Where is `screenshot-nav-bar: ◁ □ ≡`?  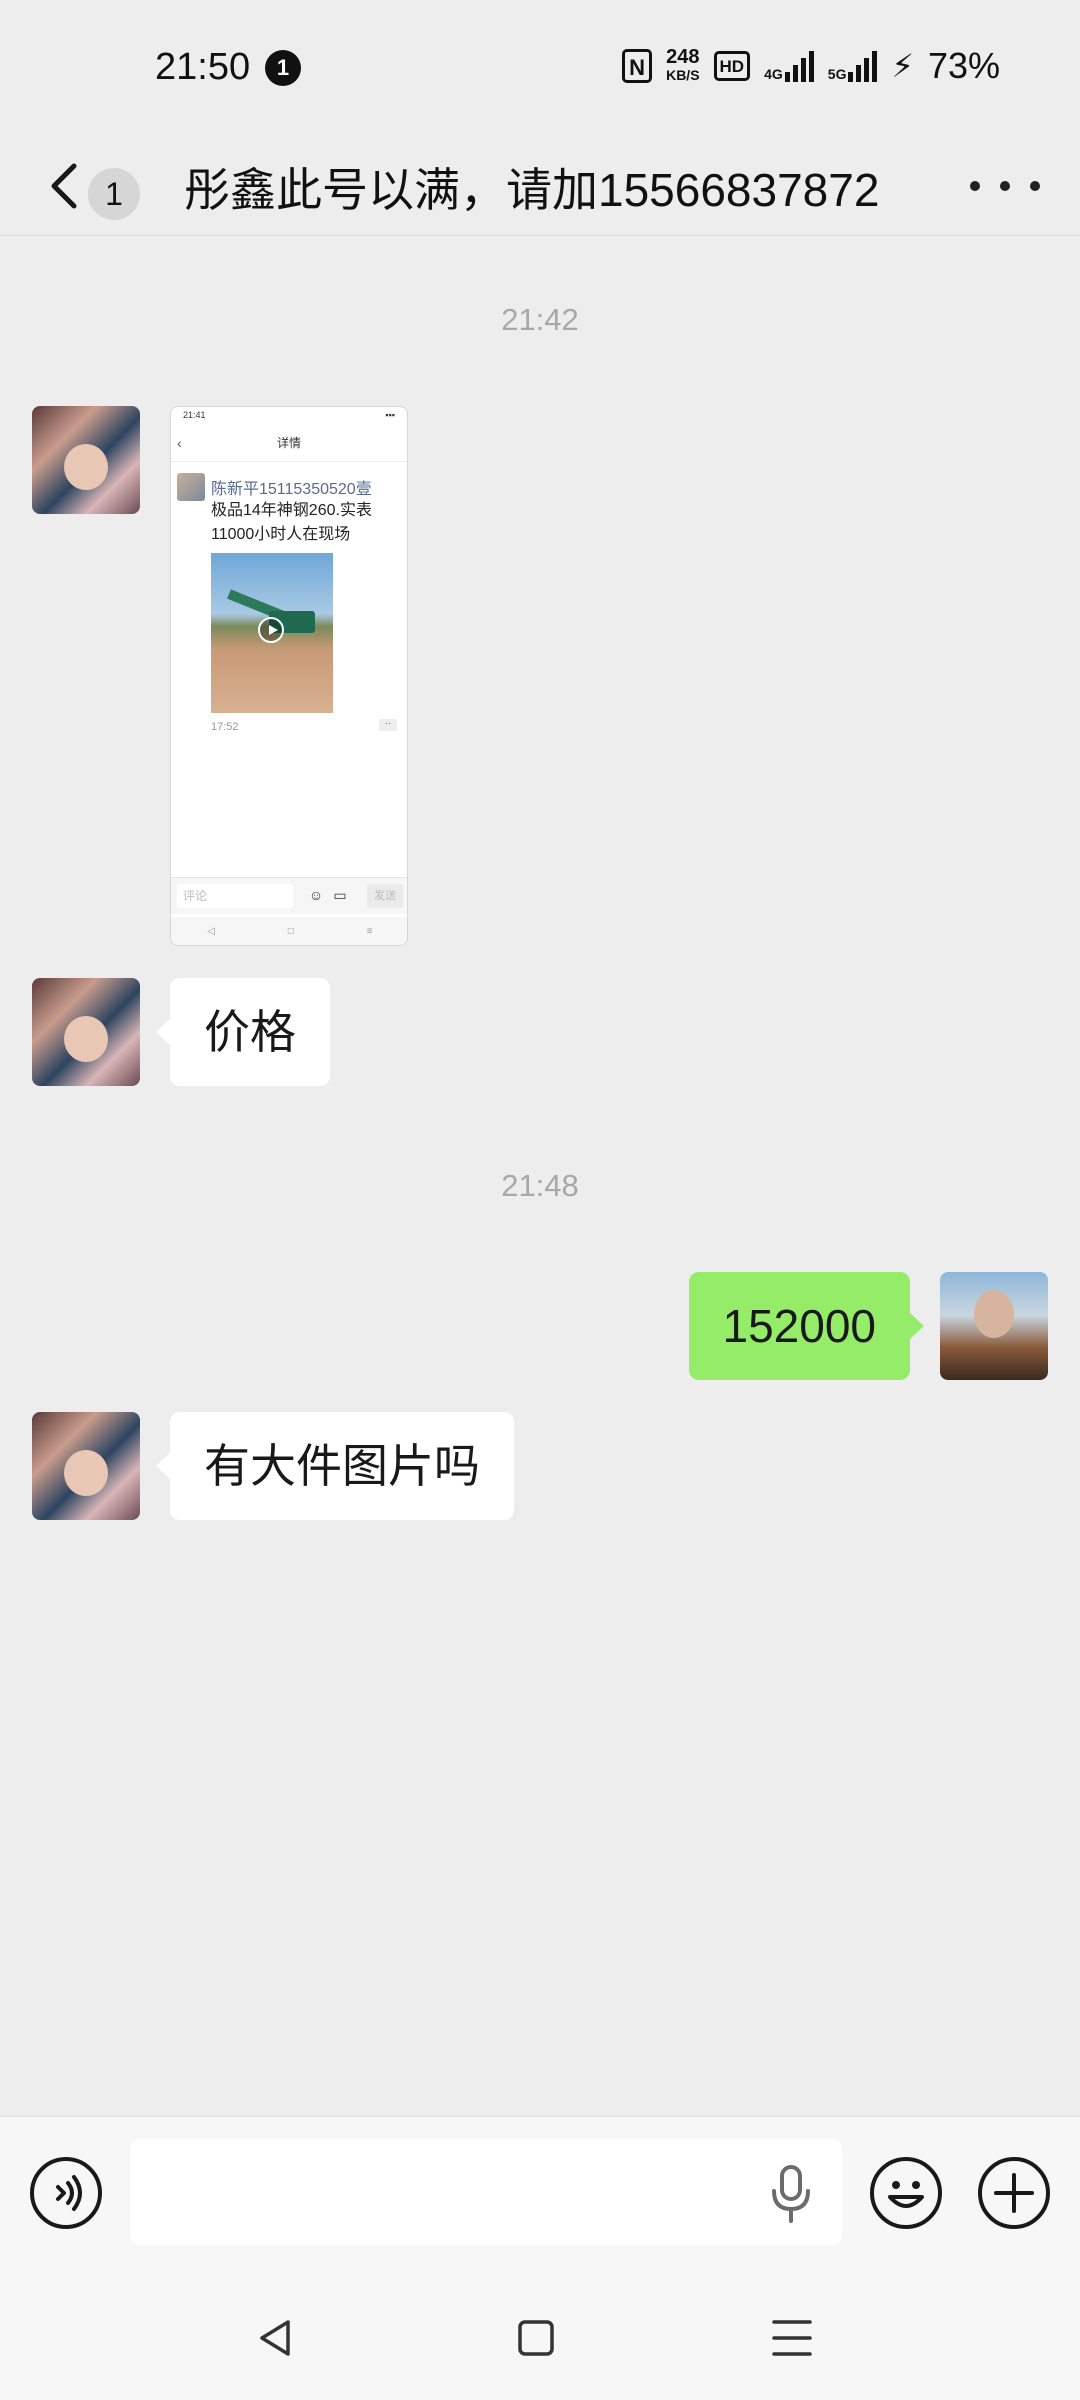
screenshot-nav-bar: ◁ □ ≡ is located at coordinates (289, 931).